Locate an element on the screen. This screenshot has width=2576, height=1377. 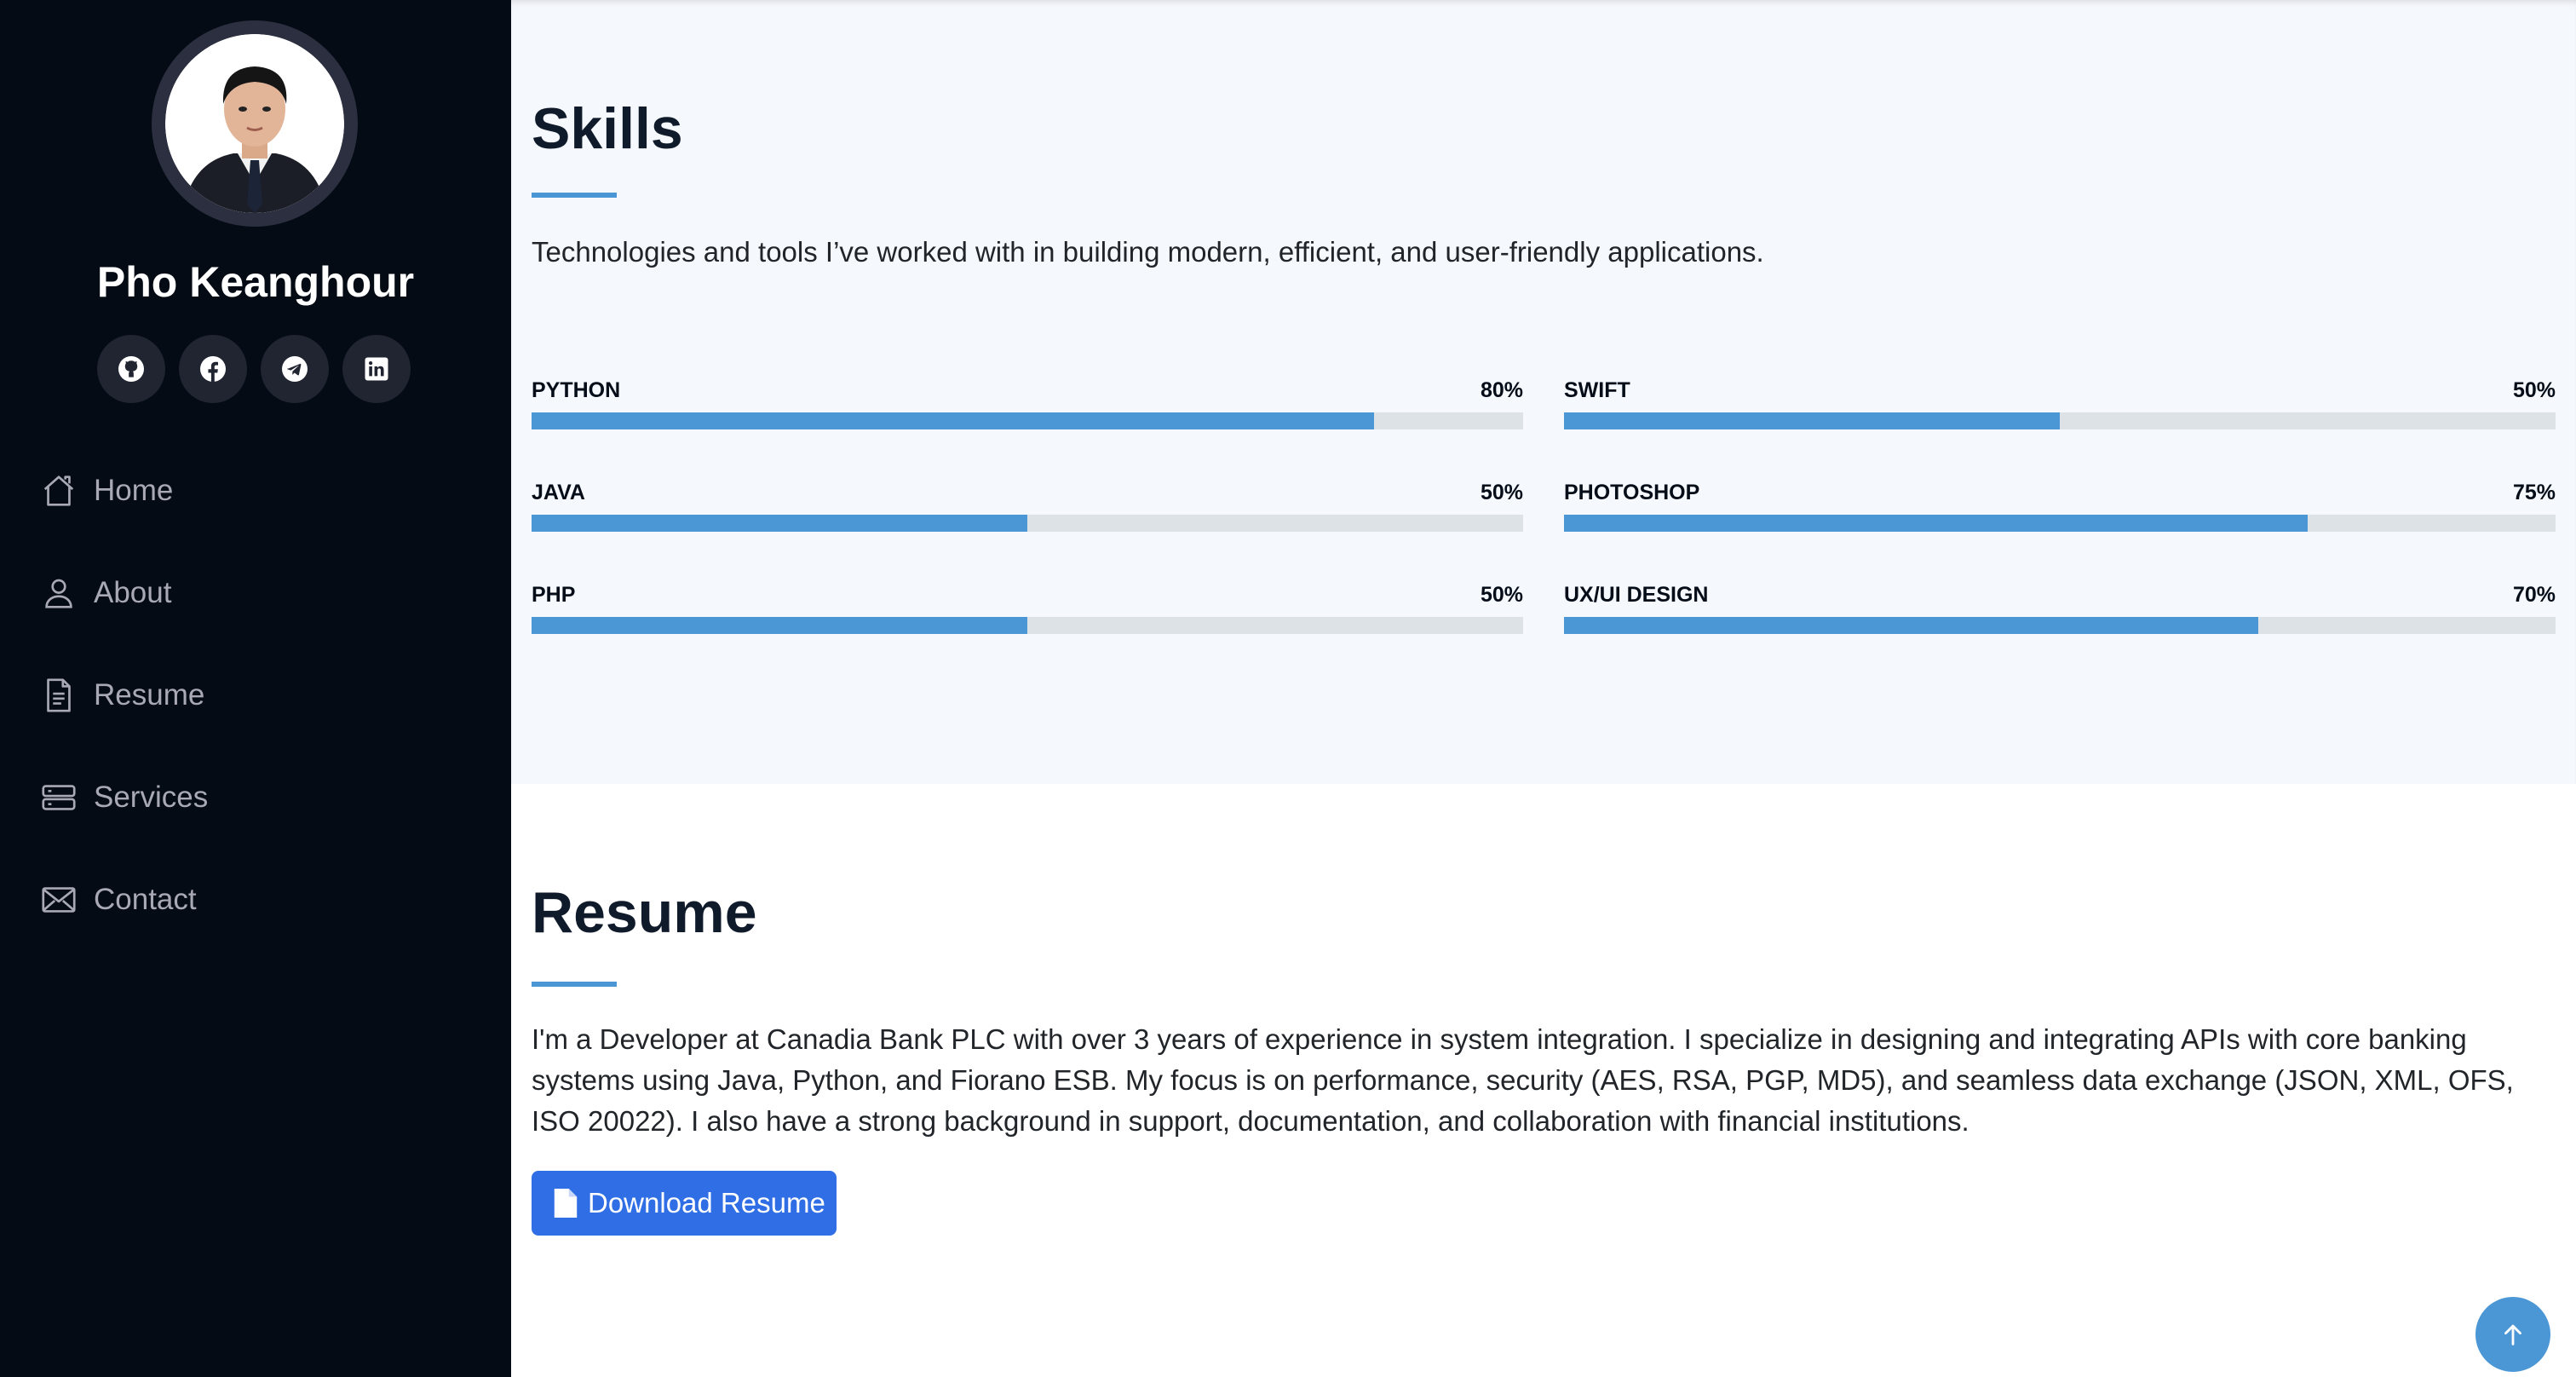
skill-value: 80% is located at coordinates (1501, 390).